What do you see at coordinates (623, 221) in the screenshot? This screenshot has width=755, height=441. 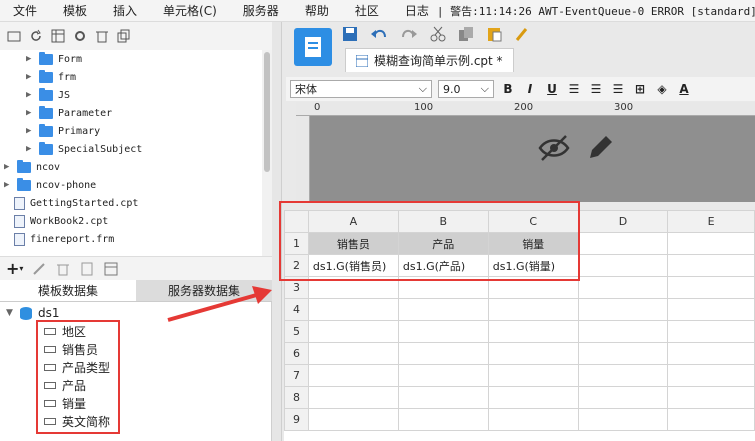 I see `column-header: D` at bounding box center [623, 221].